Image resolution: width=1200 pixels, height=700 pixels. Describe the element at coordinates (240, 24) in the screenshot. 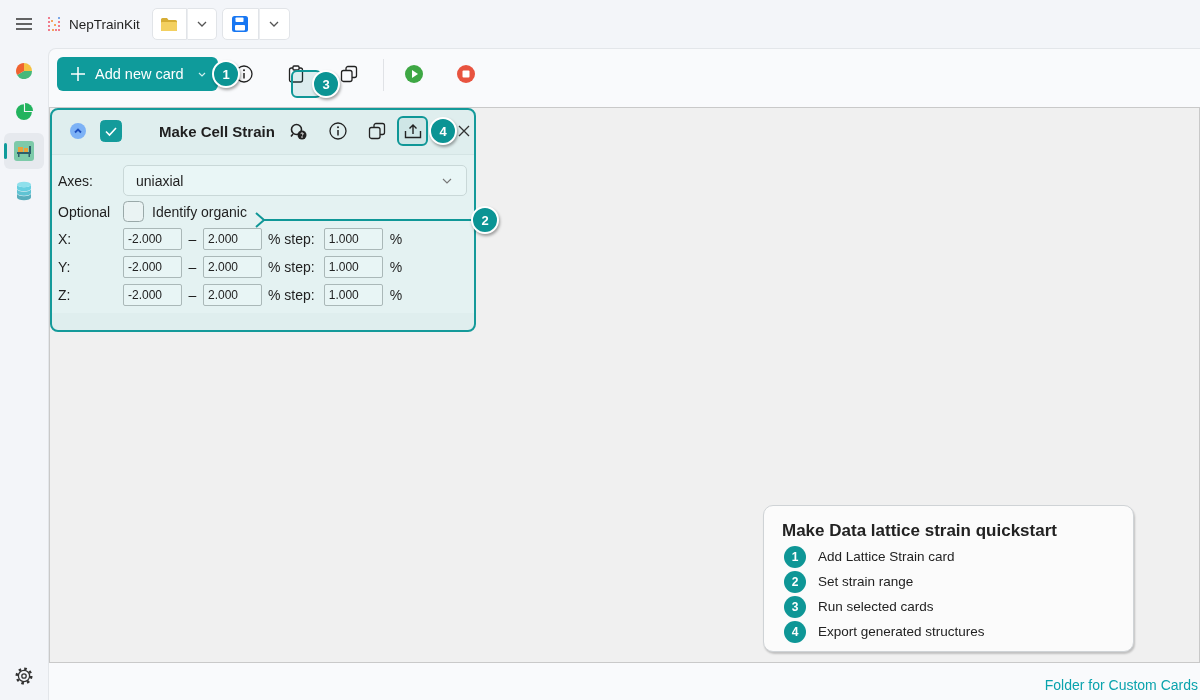

I see `save-button` at that location.